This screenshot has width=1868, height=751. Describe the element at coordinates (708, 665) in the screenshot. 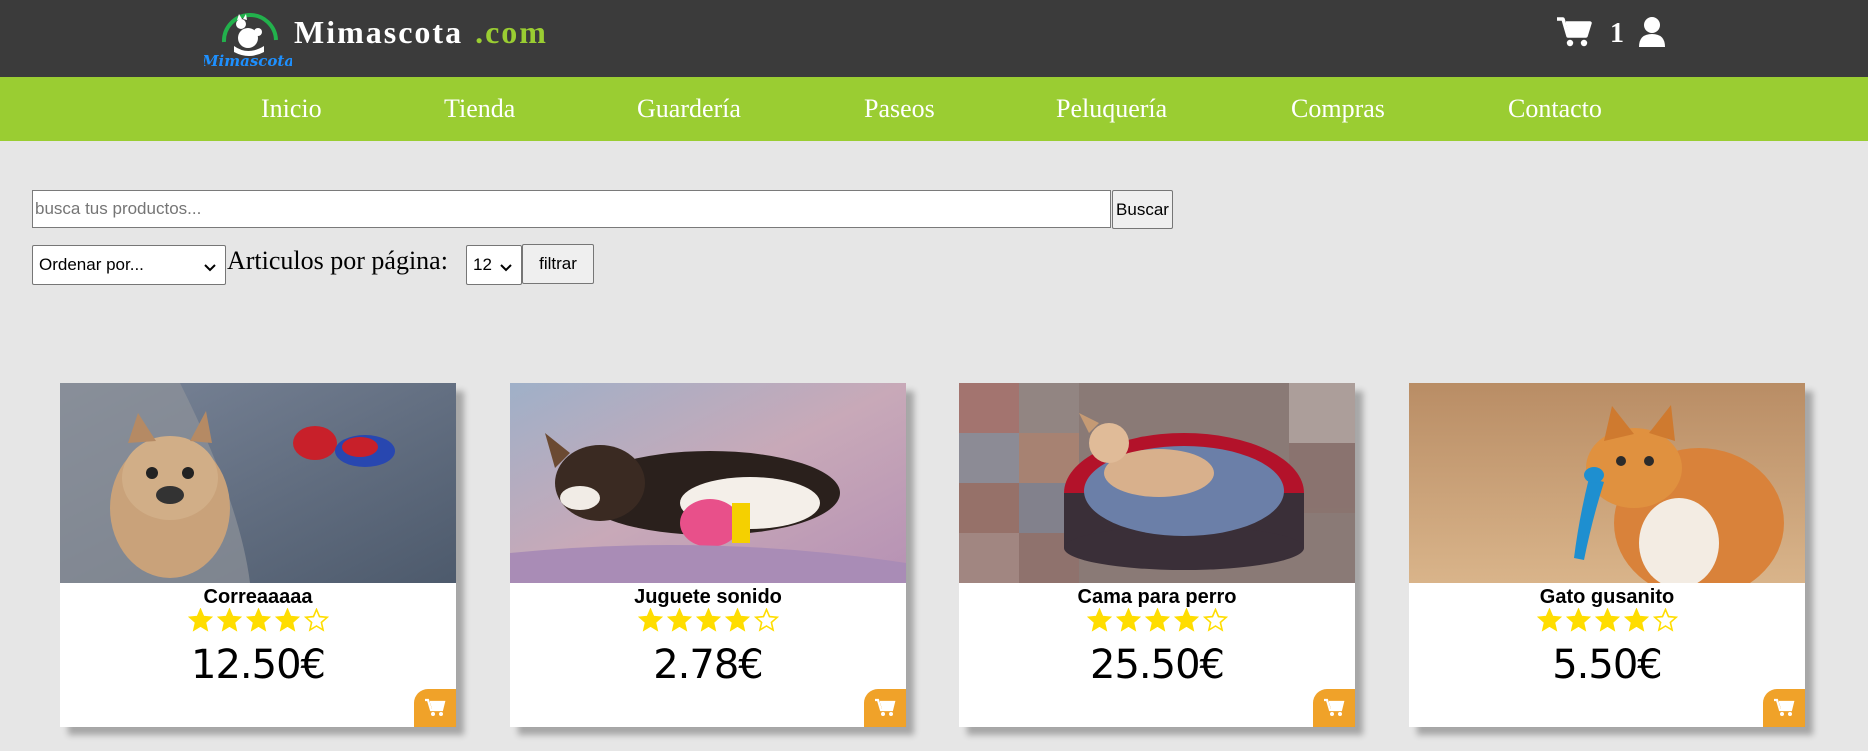

I see `product-price: 2.78€` at that location.